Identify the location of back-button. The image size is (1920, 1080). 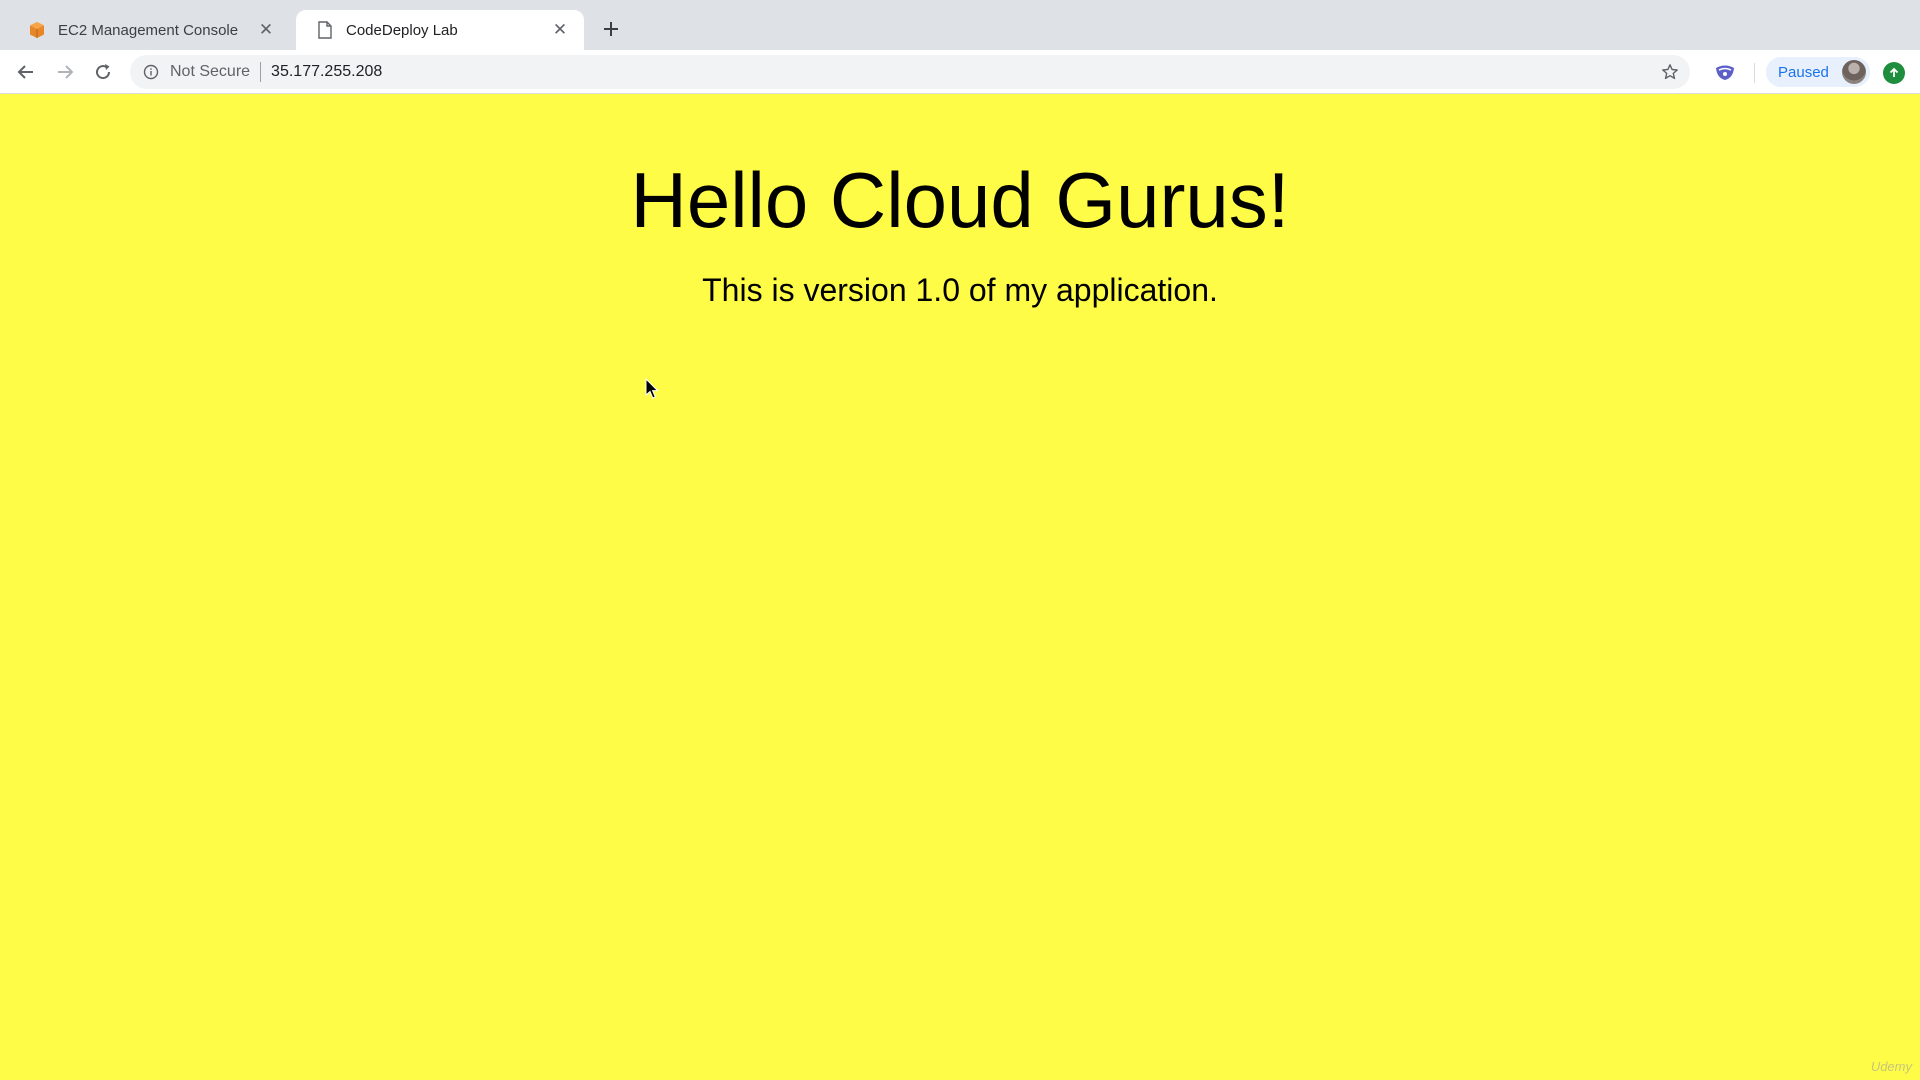
(26, 72).